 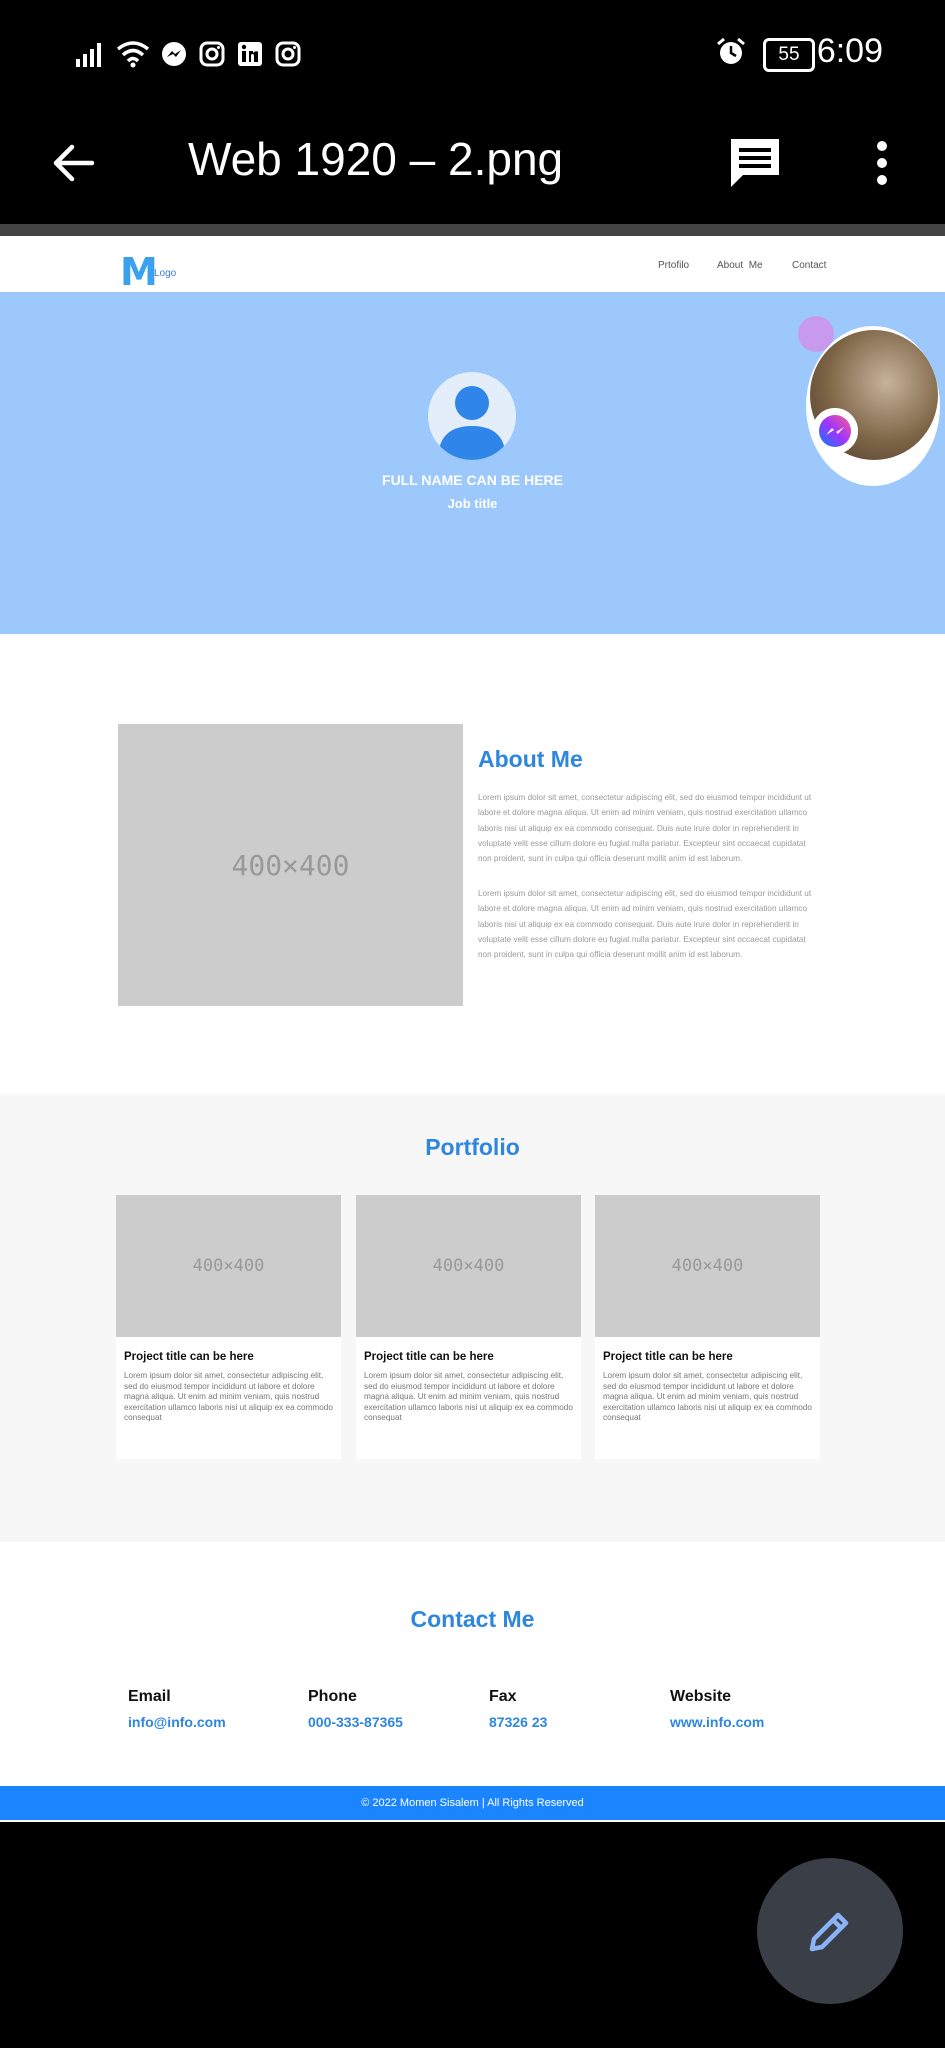 What do you see at coordinates (503, 1696) in the screenshot?
I see `contact-label-fax: Fax` at bounding box center [503, 1696].